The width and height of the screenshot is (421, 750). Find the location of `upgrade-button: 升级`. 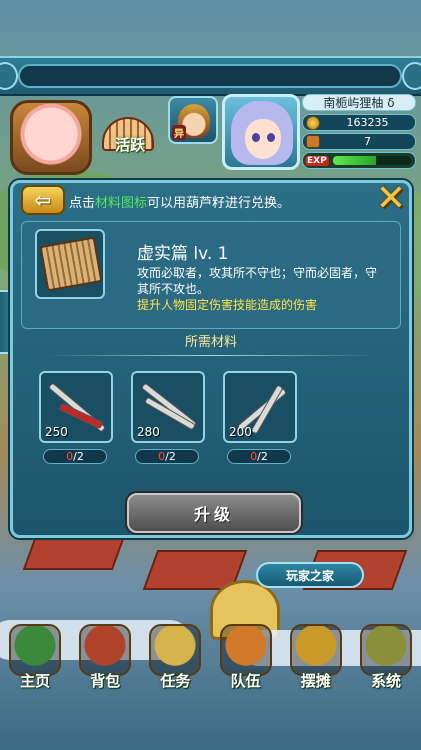

upgrade-button: 升级 is located at coordinates (214, 513).